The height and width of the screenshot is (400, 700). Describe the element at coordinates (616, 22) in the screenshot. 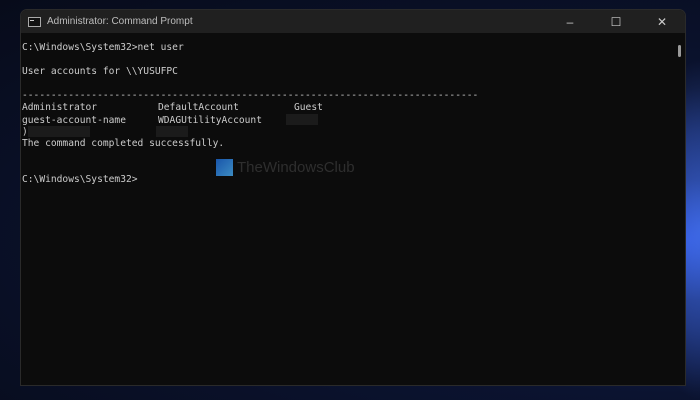

I see `maximize-button: ☐` at that location.